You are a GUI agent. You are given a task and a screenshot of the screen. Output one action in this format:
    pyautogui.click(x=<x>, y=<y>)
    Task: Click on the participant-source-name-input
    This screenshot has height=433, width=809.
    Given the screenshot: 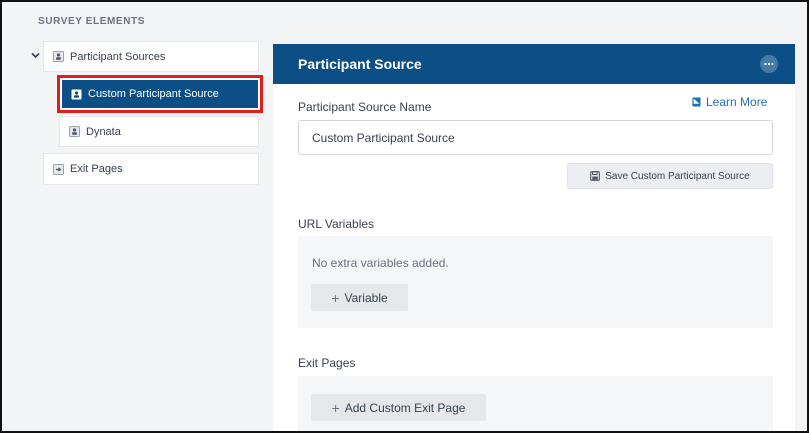 What is the action you would take?
    pyautogui.click(x=535, y=137)
    